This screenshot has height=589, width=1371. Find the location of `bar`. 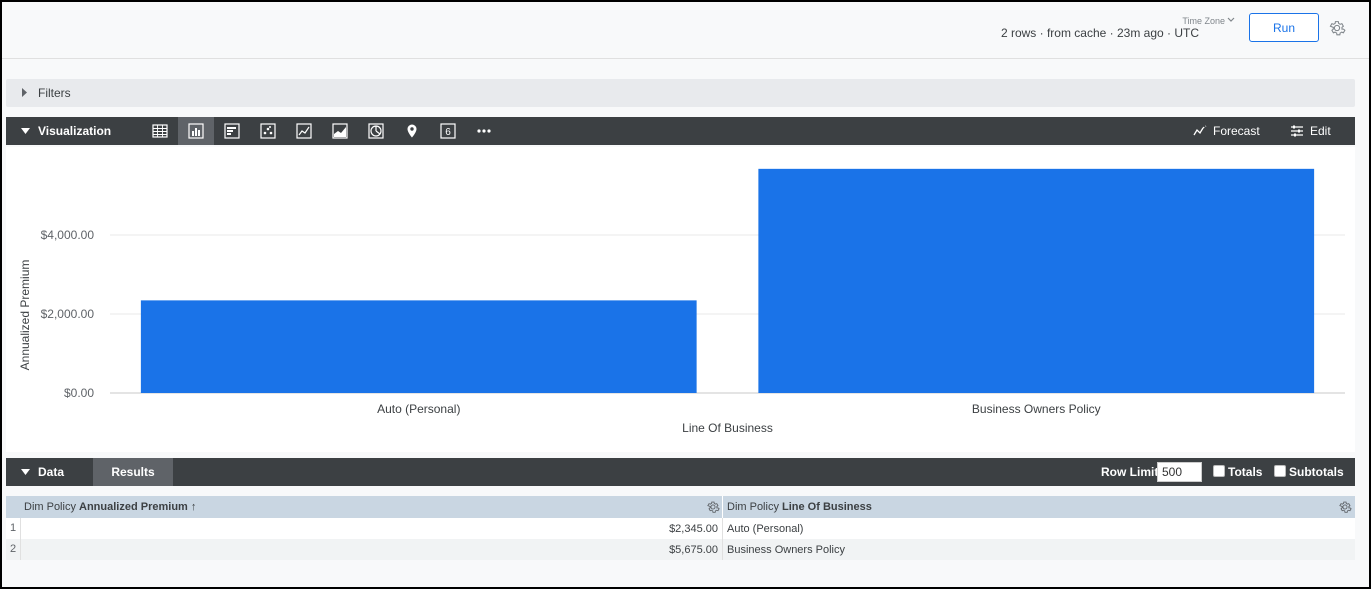

bar is located at coordinates (418, 346).